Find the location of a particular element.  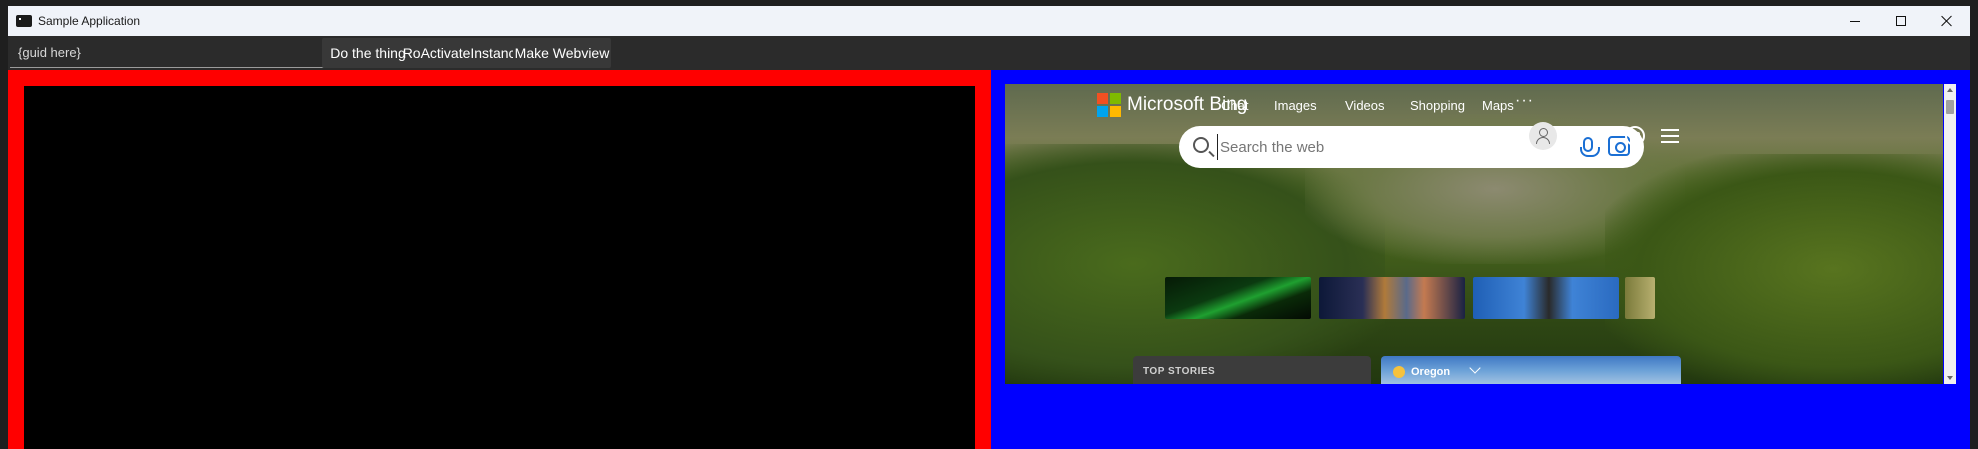

chevron-down-icon is located at coordinates (1475, 368).